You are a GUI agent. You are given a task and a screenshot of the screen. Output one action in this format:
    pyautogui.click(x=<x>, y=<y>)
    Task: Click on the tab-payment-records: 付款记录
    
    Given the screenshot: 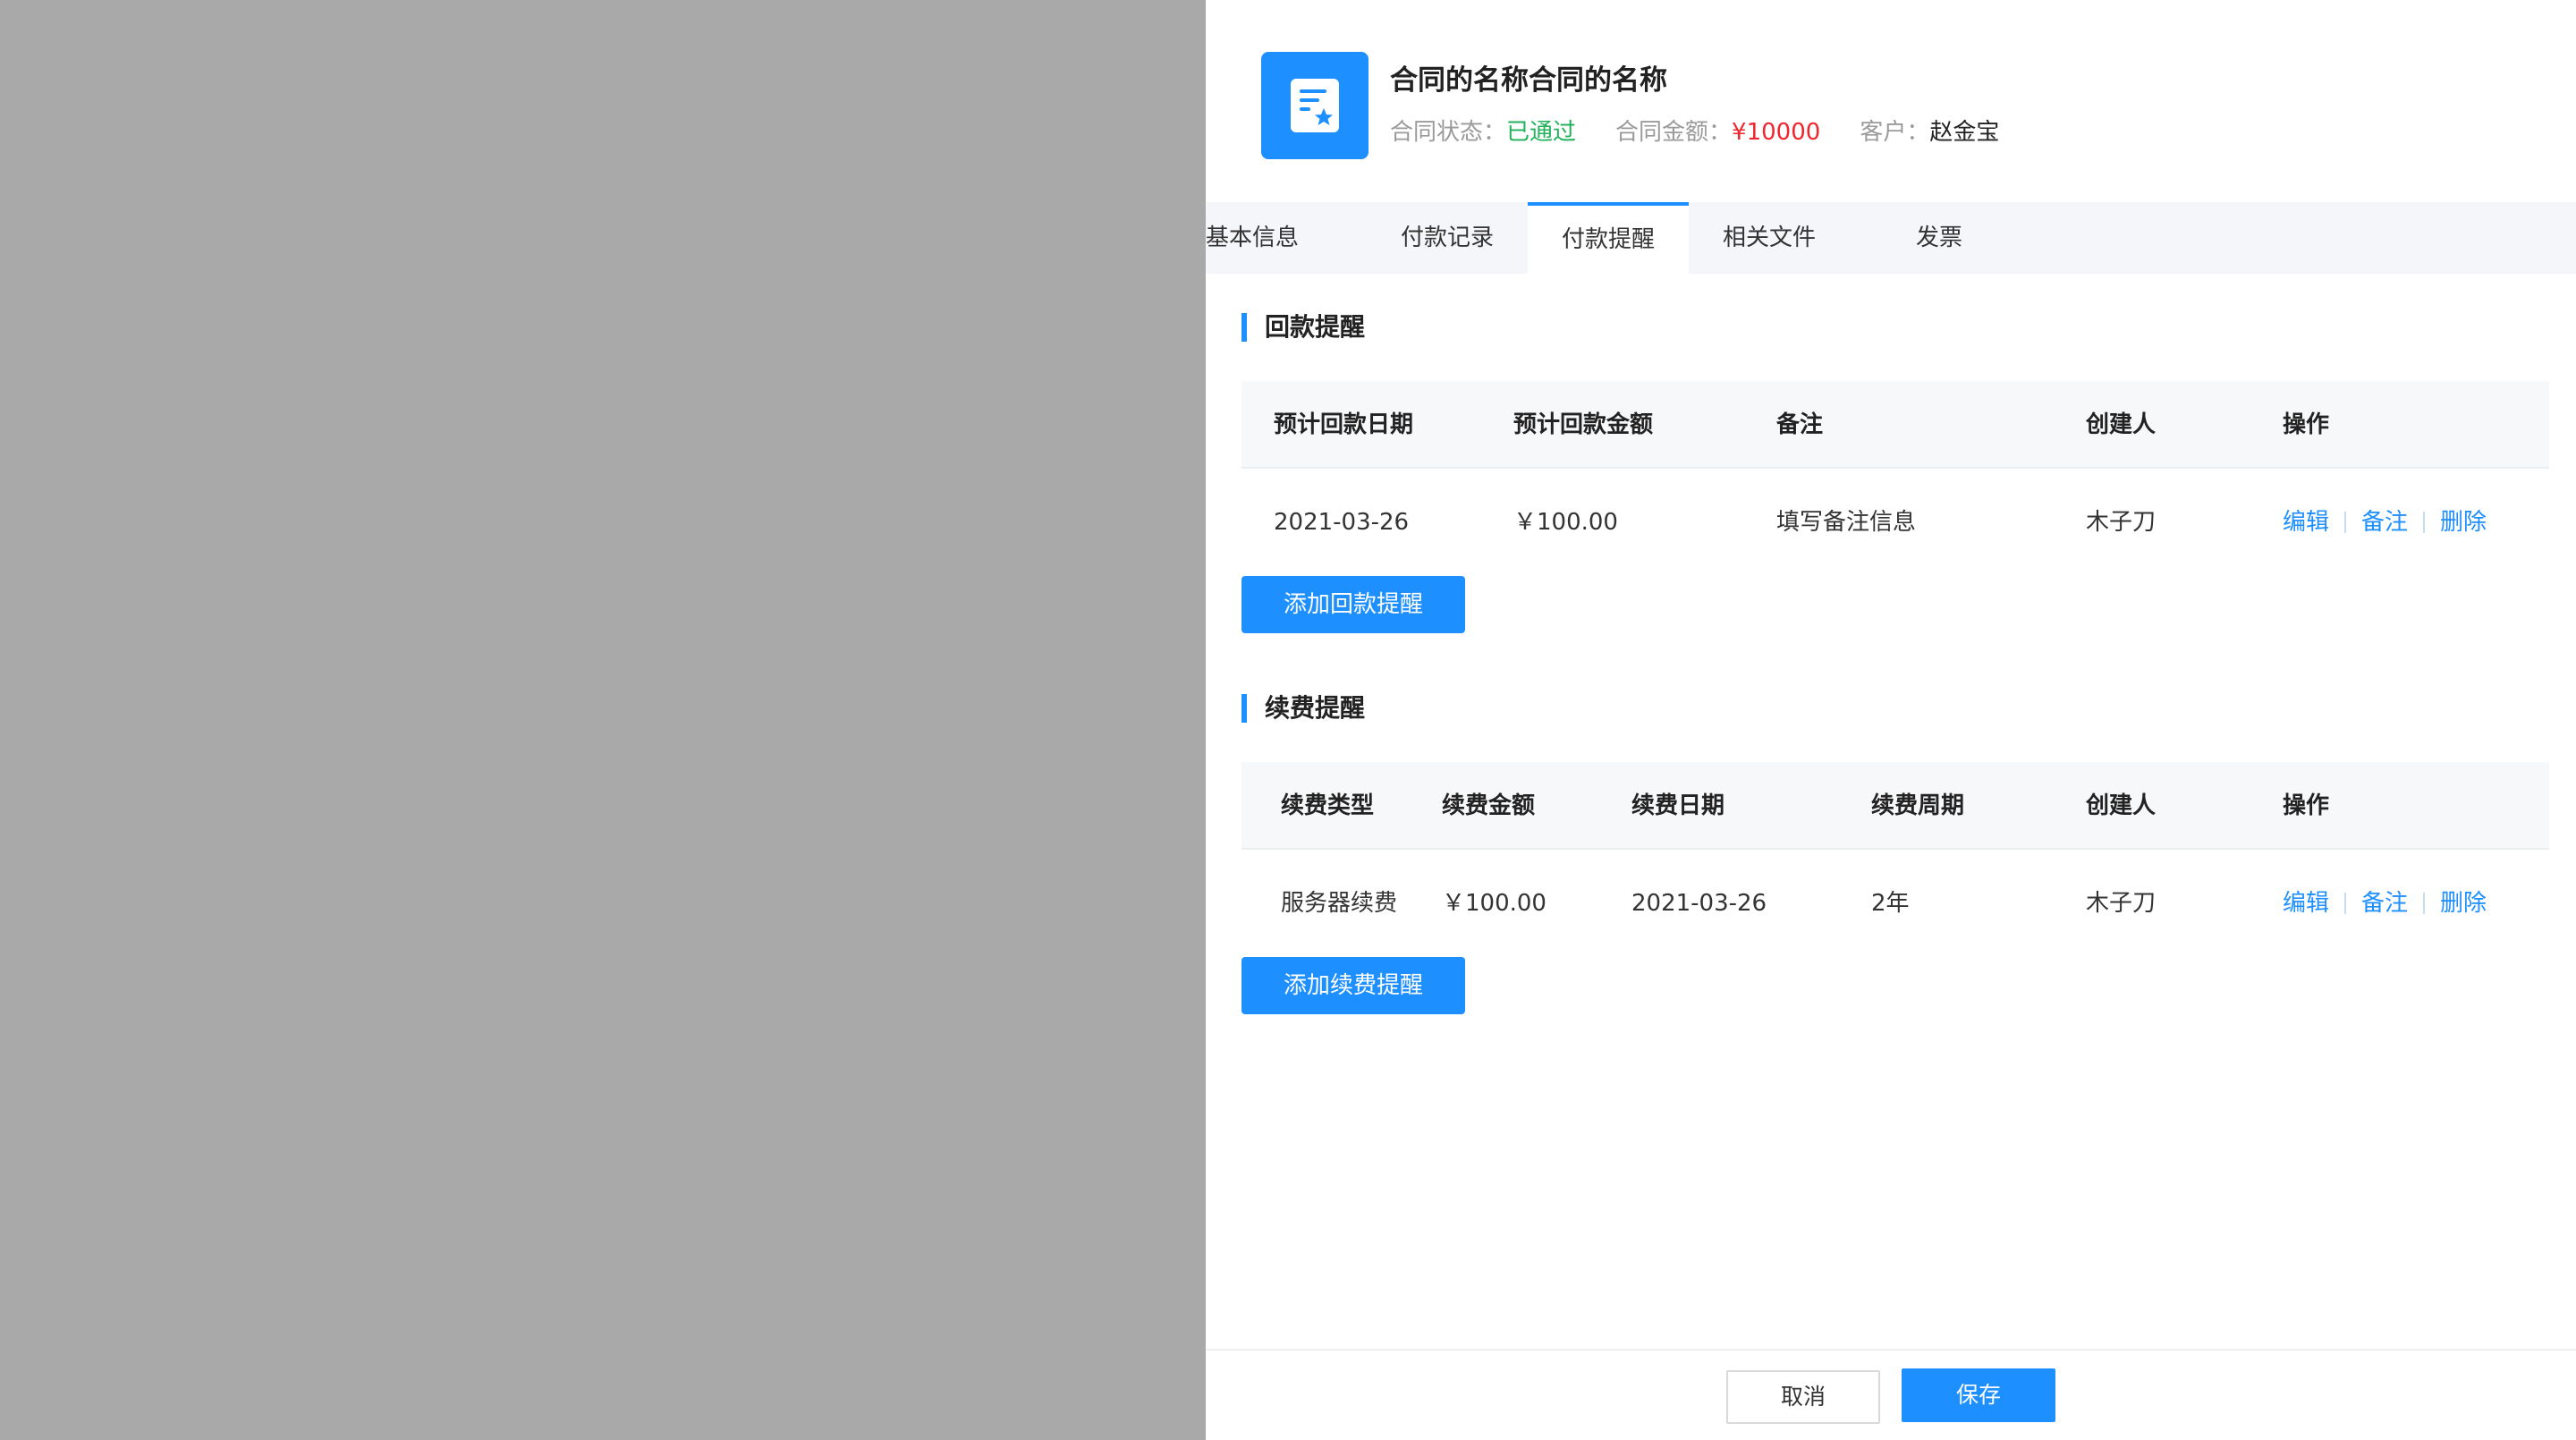 What is the action you would take?
    pyautogui.click(x=1447, y=238)
    